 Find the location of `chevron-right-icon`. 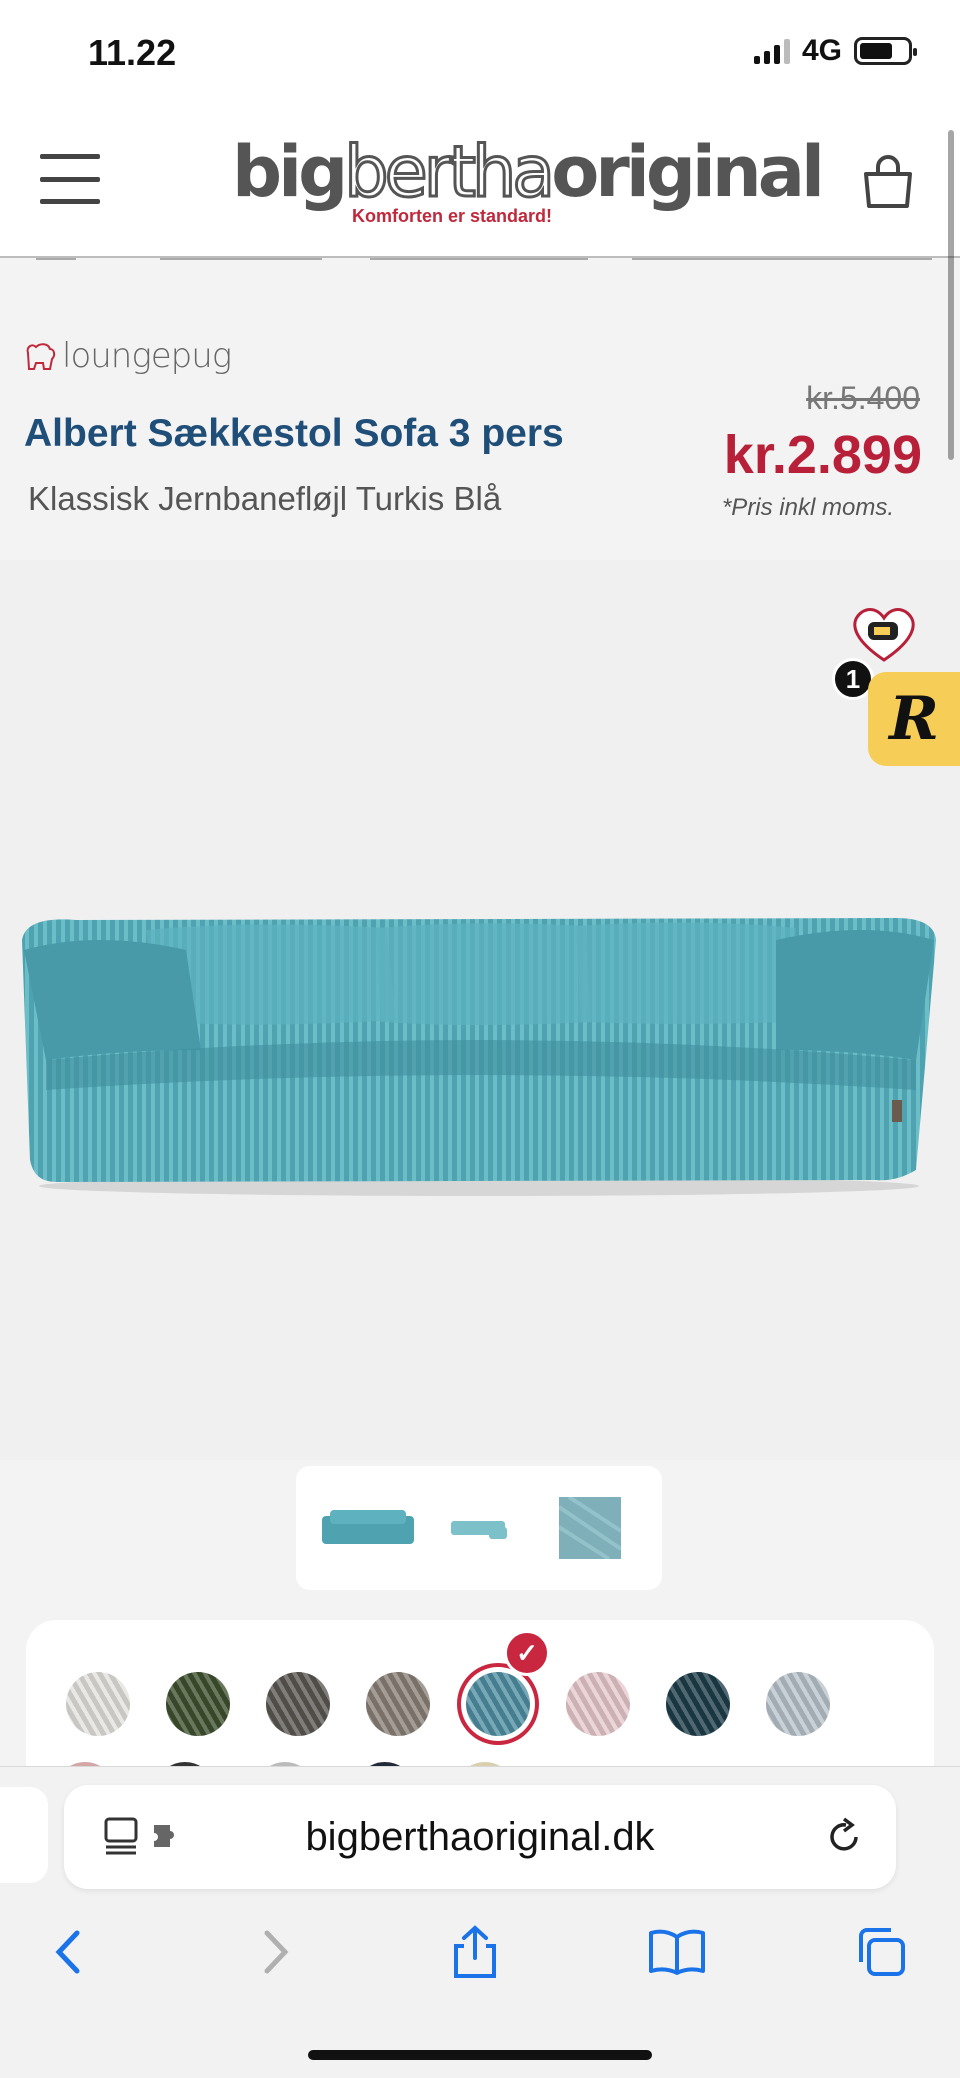

chevron-right-icon is located at coordinates (276, 1952).